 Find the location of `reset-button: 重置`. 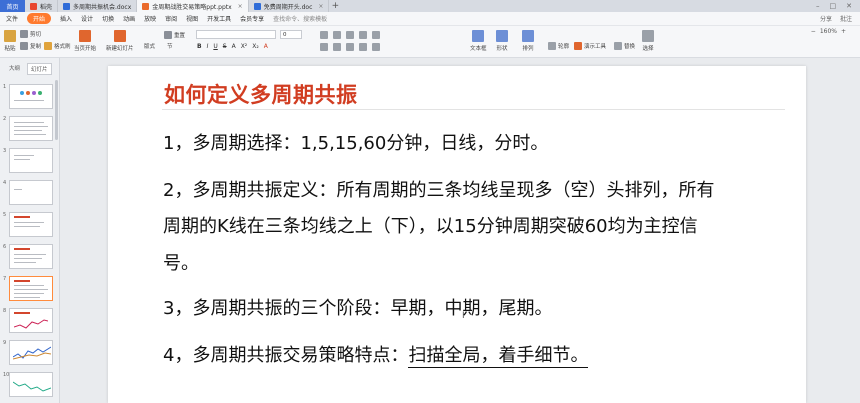

reset-button: 重置 is located at coordinates (174, 35).